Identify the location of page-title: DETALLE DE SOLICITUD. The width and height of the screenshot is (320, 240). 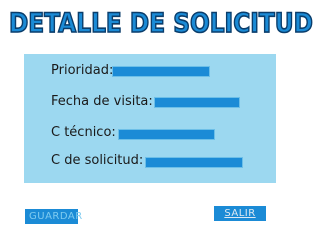
(162, 21).